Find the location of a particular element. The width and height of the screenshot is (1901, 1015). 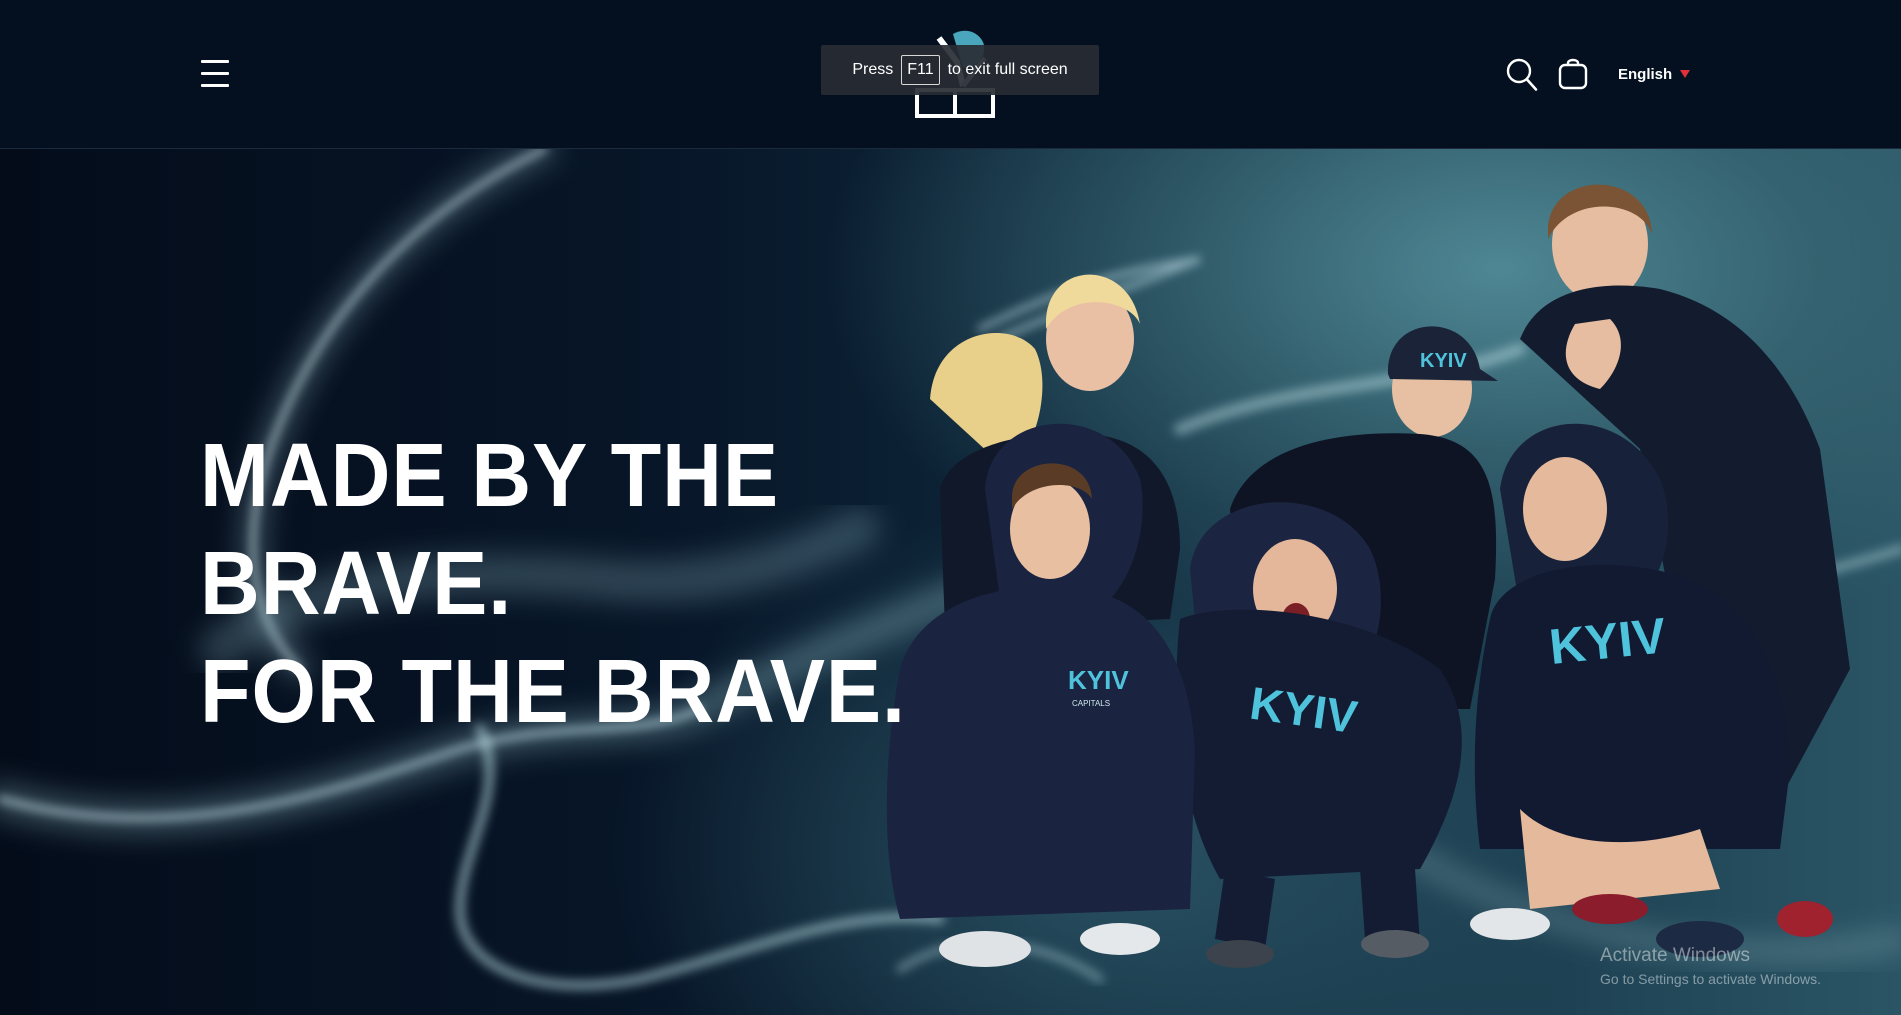

hero-headline-line-1: MADE BY THE is located at coordinates (490, 476).